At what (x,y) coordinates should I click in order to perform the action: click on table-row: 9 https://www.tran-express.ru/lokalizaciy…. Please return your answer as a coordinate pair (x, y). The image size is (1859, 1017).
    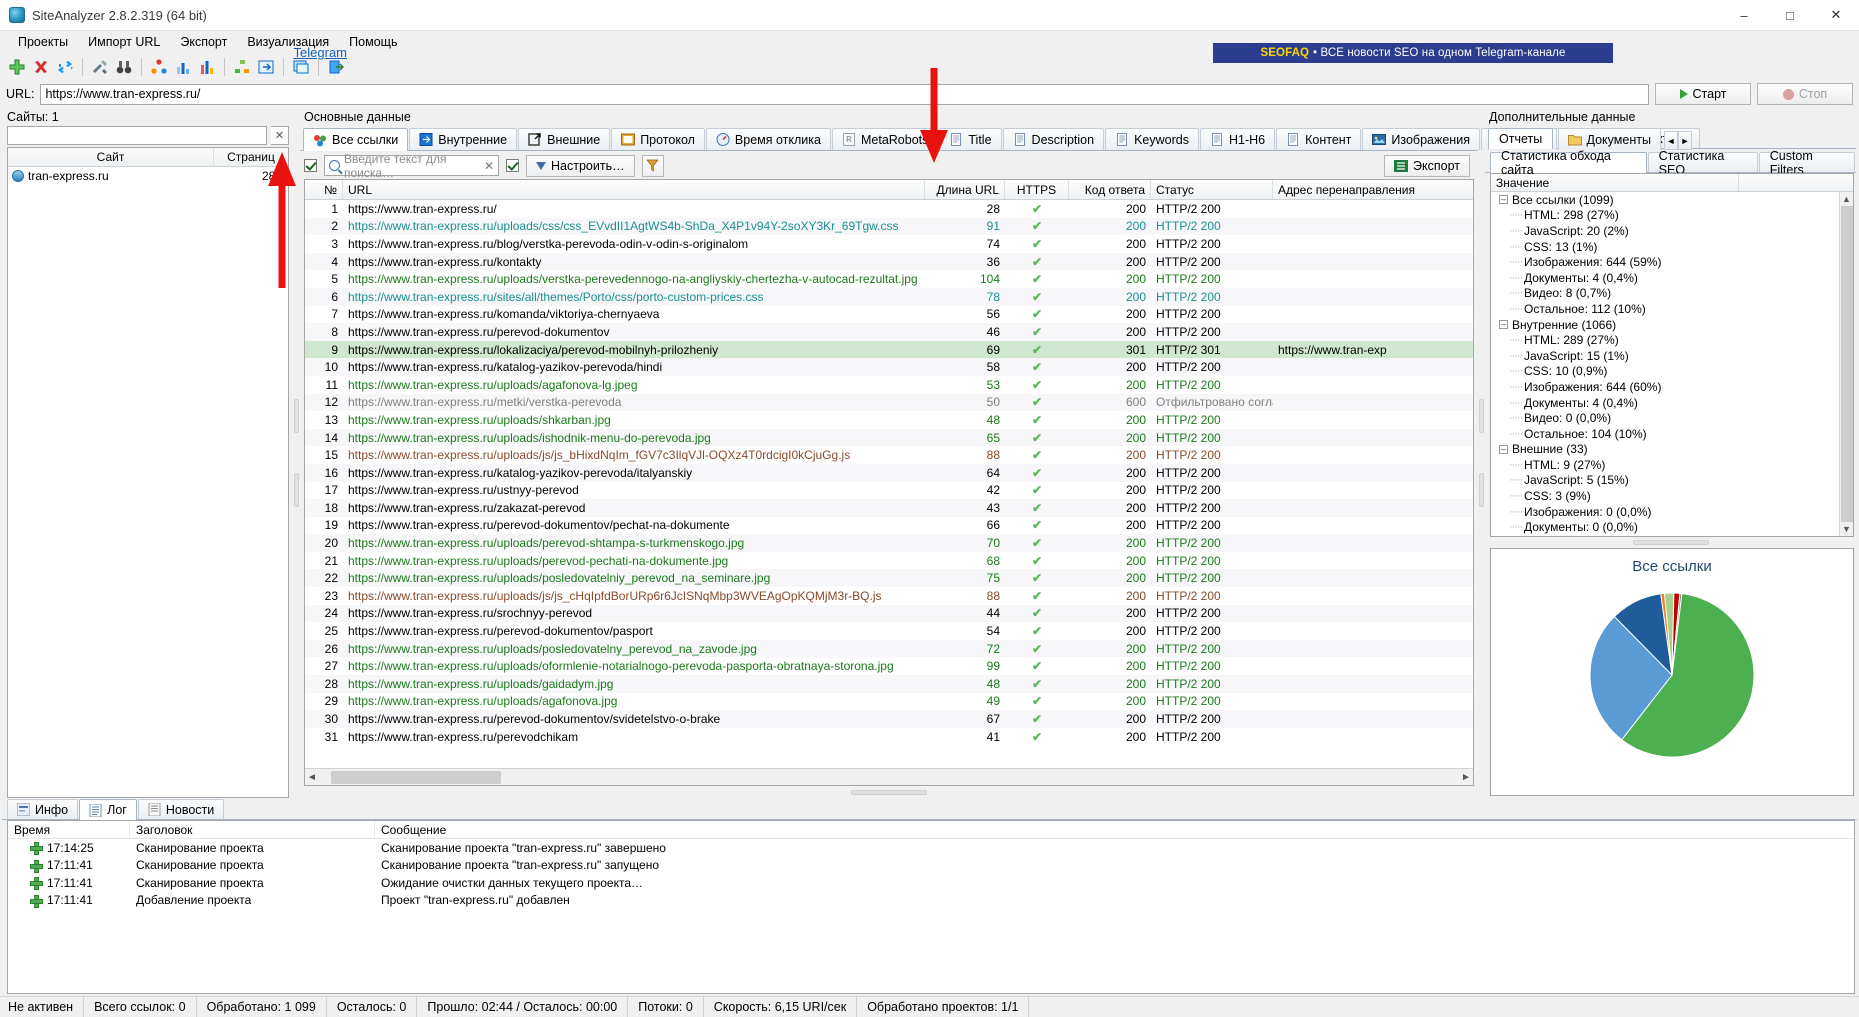
    Looking at the image, I should click on (889, 349).